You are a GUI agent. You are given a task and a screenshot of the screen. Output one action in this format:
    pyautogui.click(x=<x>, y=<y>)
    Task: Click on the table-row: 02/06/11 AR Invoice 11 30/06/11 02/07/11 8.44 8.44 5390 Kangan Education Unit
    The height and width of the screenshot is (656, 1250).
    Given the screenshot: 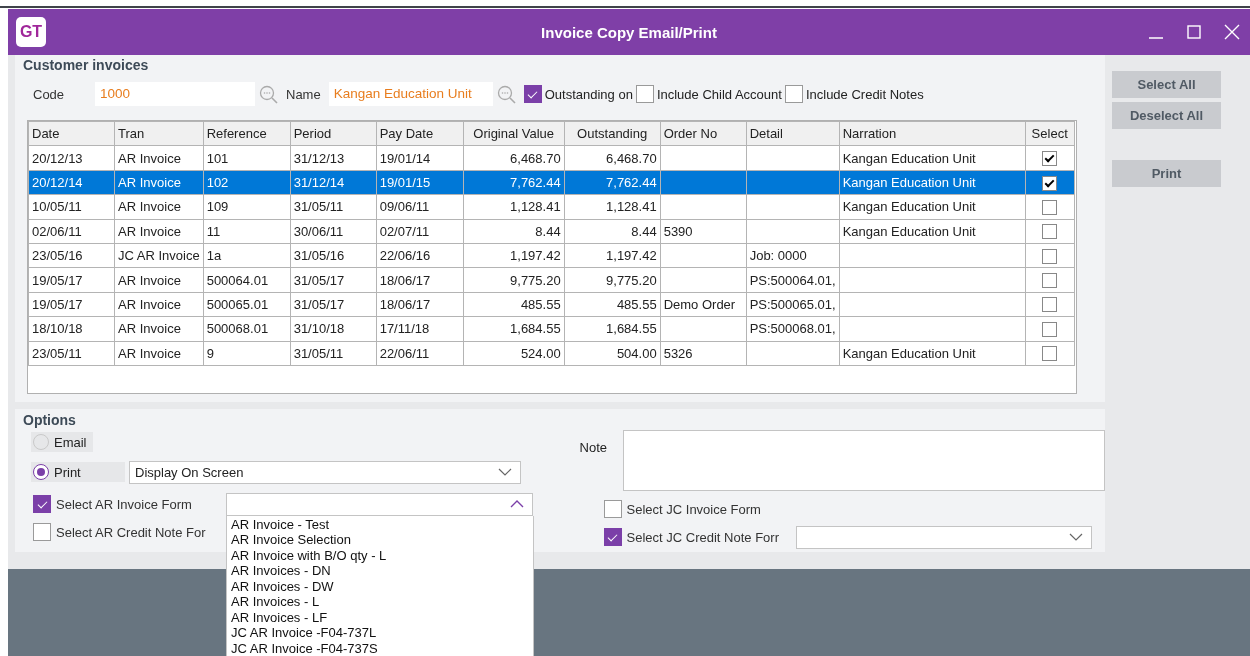 What is the action you would take?
    pyautogui.click(x=551, y=231)
    